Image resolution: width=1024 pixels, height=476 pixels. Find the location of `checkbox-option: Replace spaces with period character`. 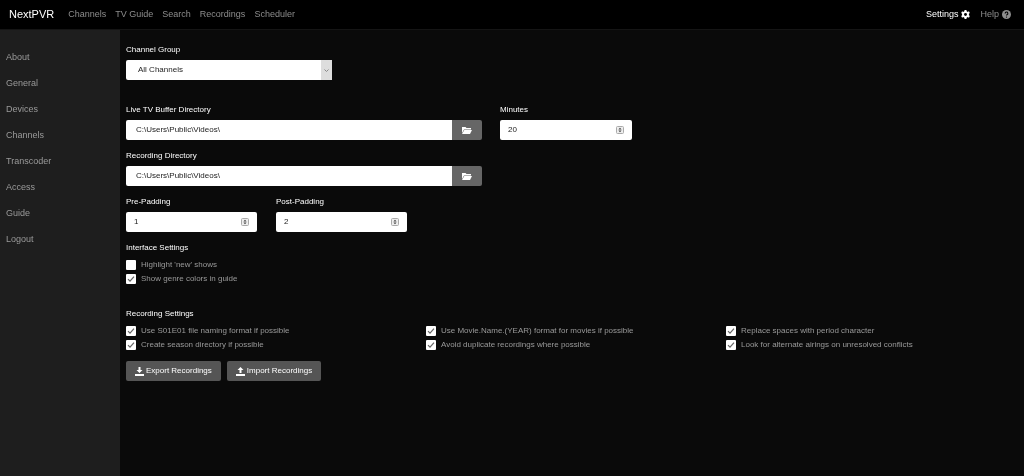

checkbox-option: Replace spaces with period character is located at coordinates (870, 331).